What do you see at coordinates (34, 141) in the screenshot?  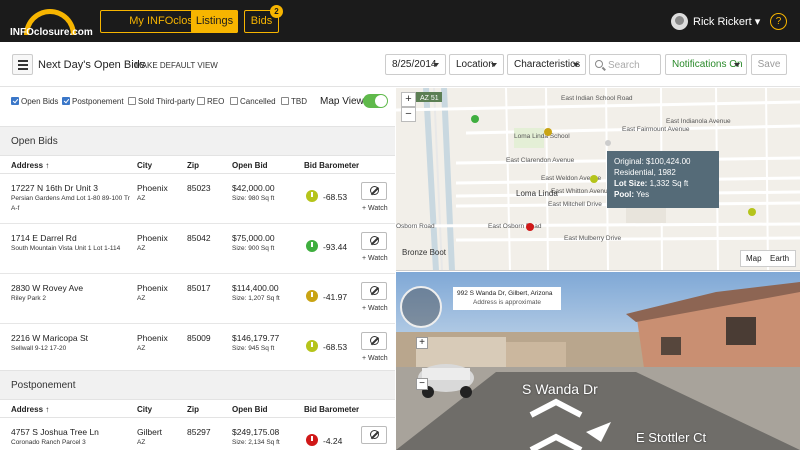 I see `section-title: Open Bids` at bounding box center [34, 141].